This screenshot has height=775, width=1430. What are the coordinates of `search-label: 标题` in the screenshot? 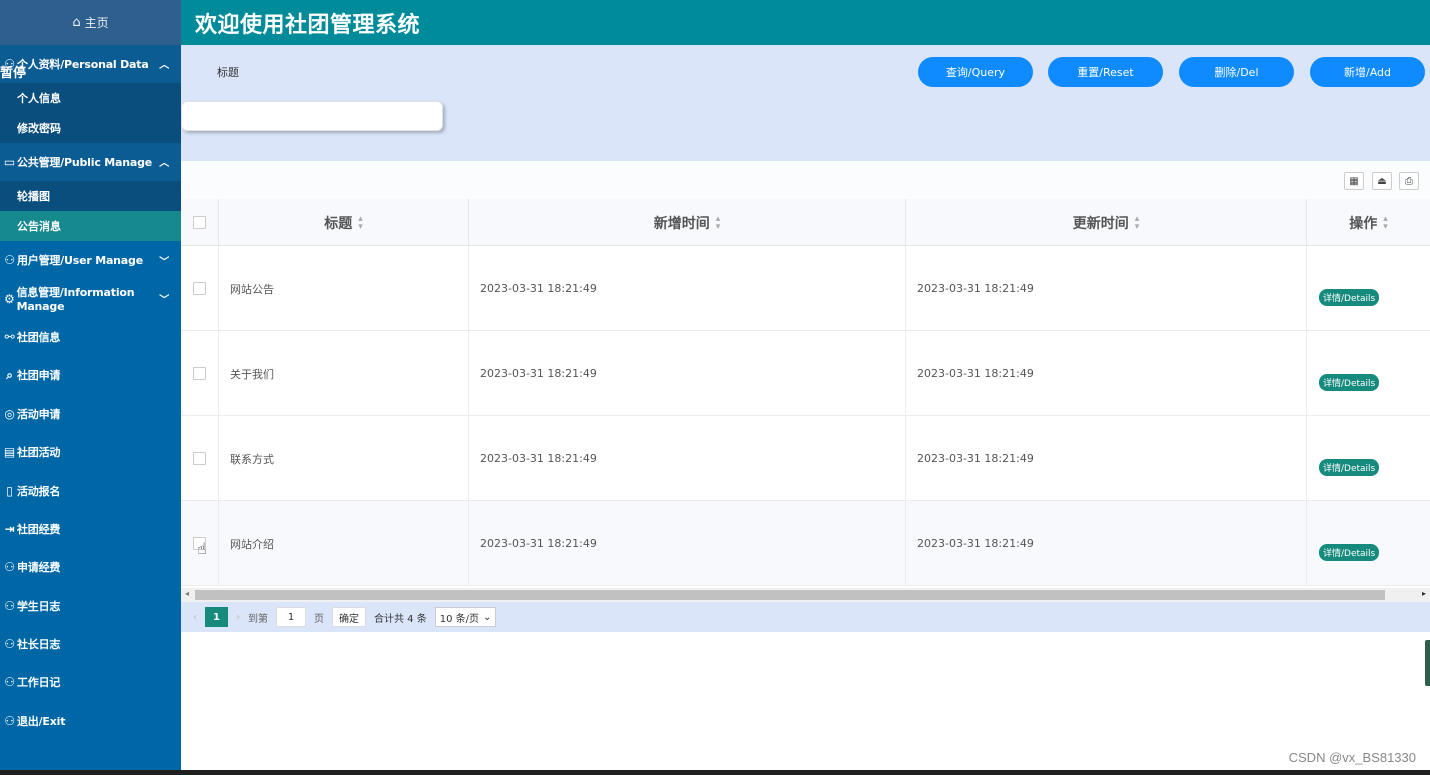 It's located at (228, 72).